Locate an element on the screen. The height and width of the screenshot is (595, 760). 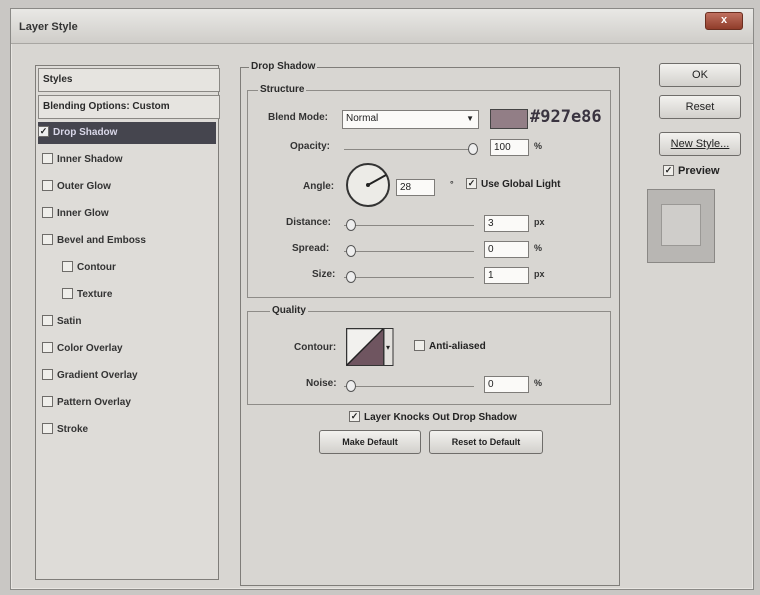
preview-option: ✓ Preview is located at coordinates (691, 170).